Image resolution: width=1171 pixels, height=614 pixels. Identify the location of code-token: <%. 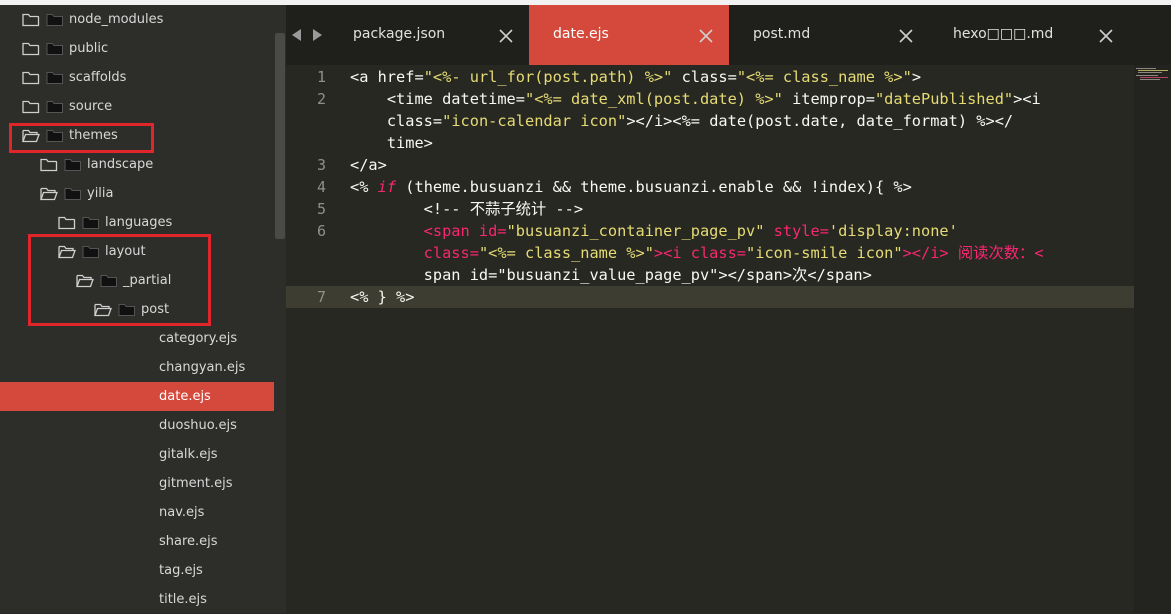
(364, 187).